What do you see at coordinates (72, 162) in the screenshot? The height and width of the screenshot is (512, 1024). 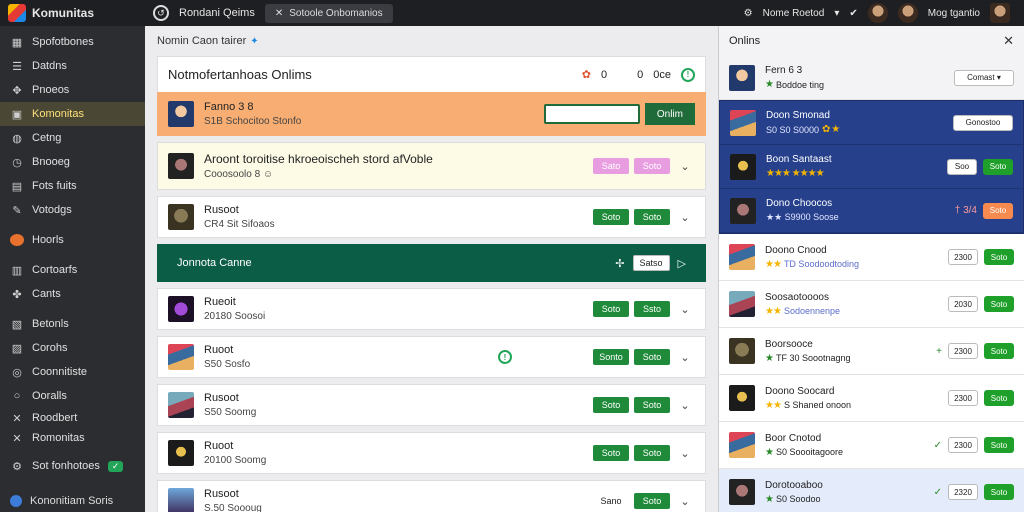 I see `sidebar-item: ◷ Bnooeg` at bounding box center [72, 162].